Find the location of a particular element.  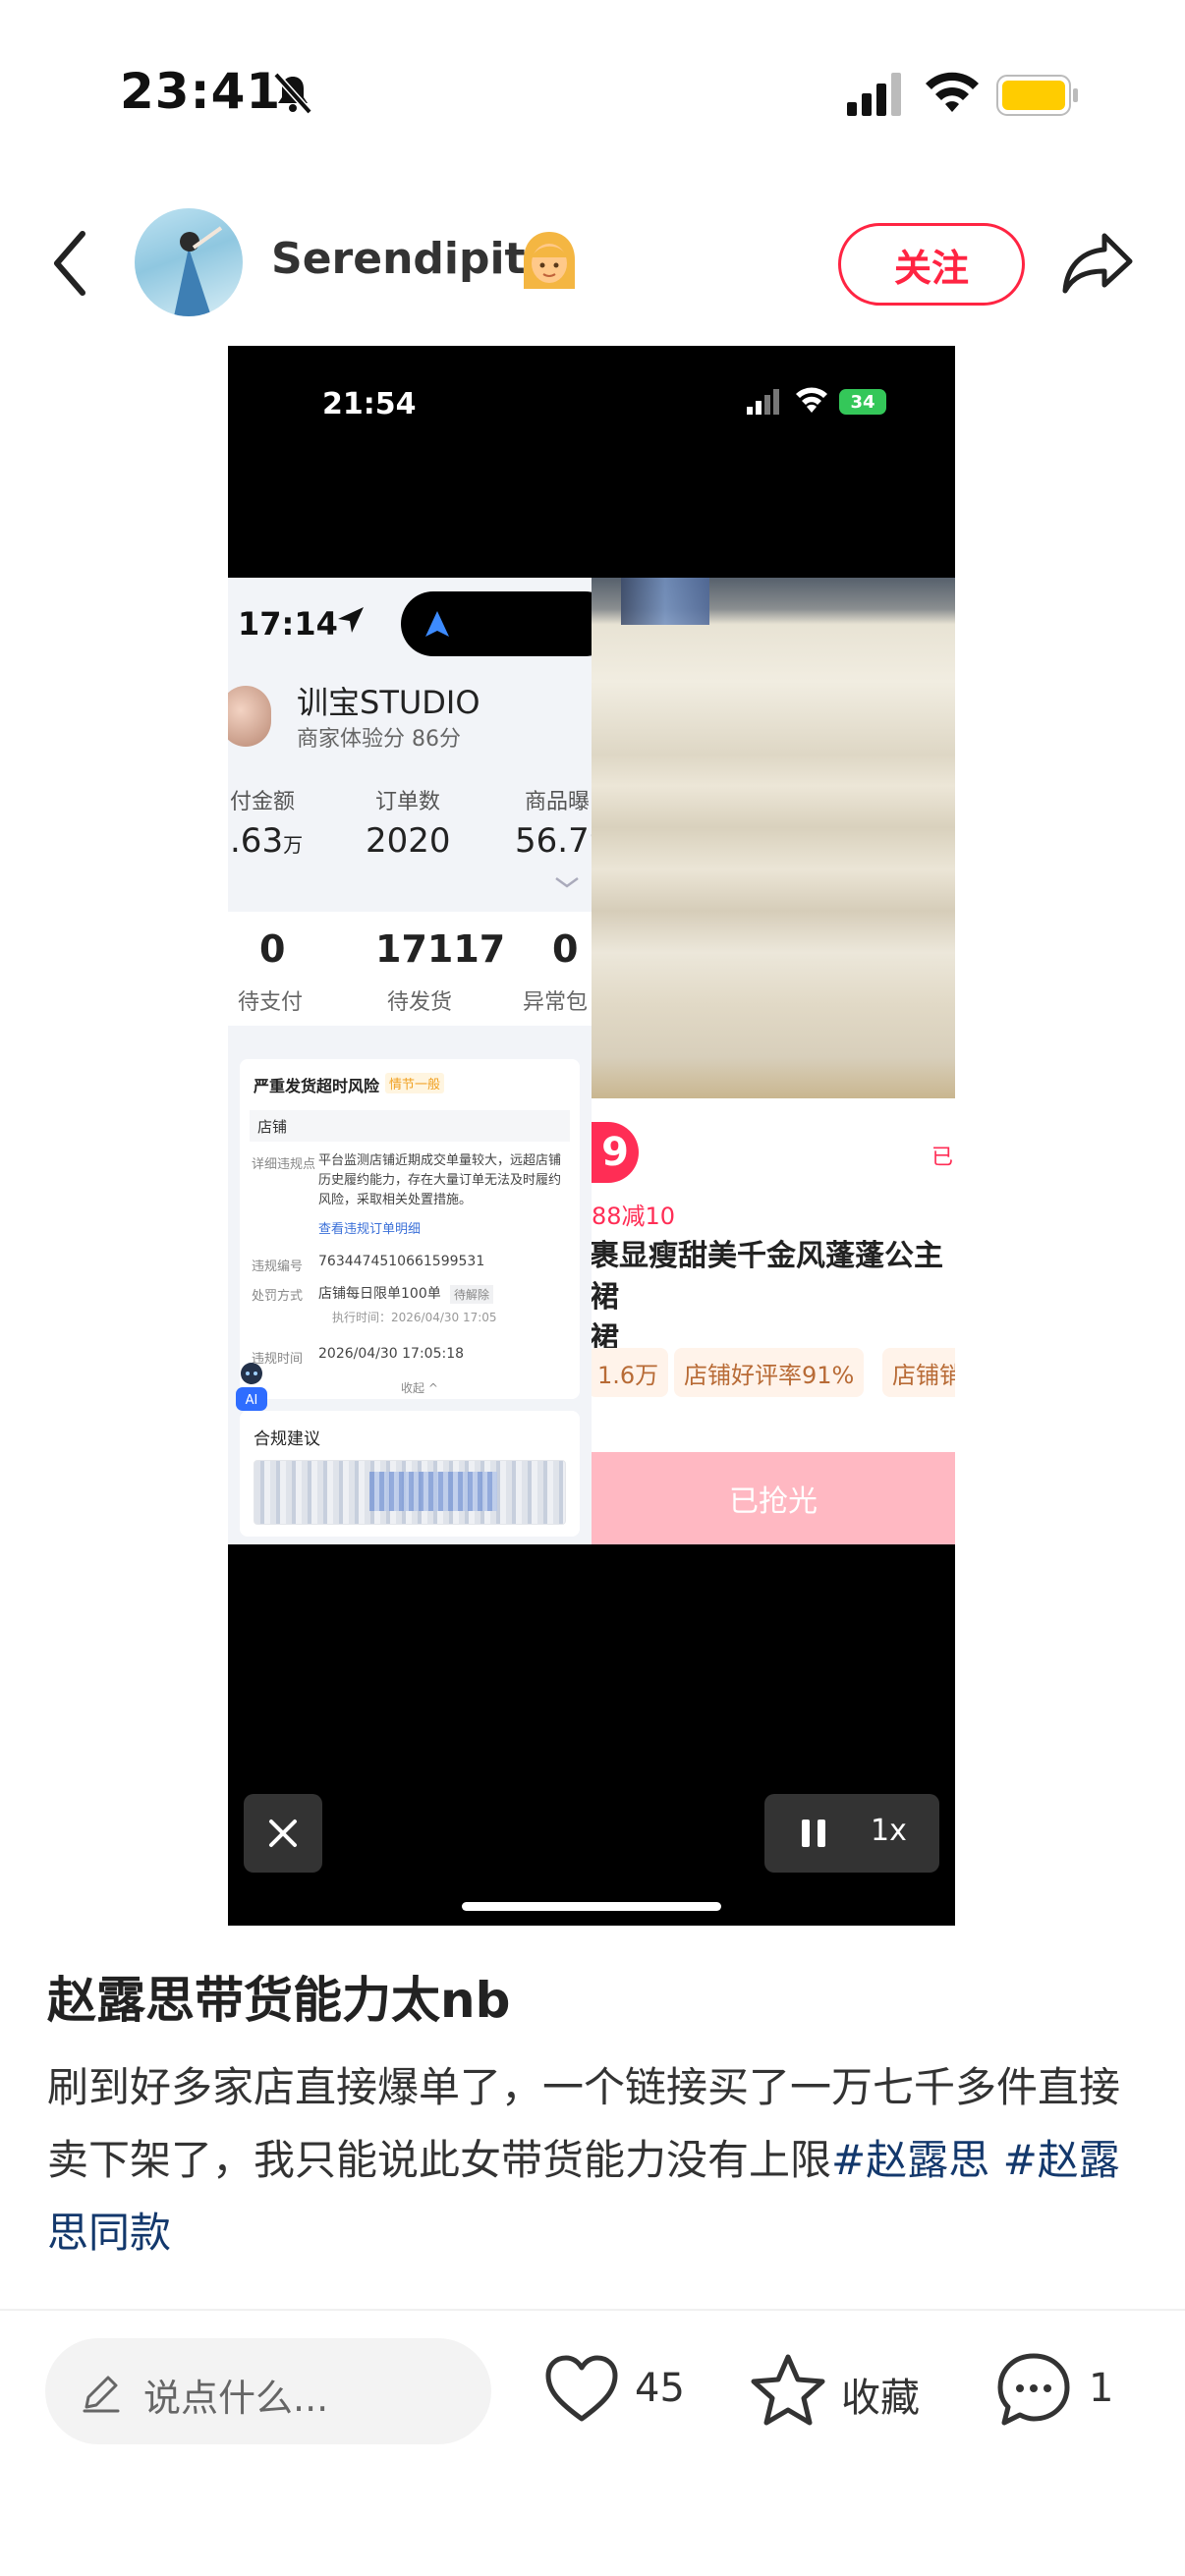

order-count-card: 0 待支付 17117 待发货 0 异常包 is located at coordinates (410, 969).